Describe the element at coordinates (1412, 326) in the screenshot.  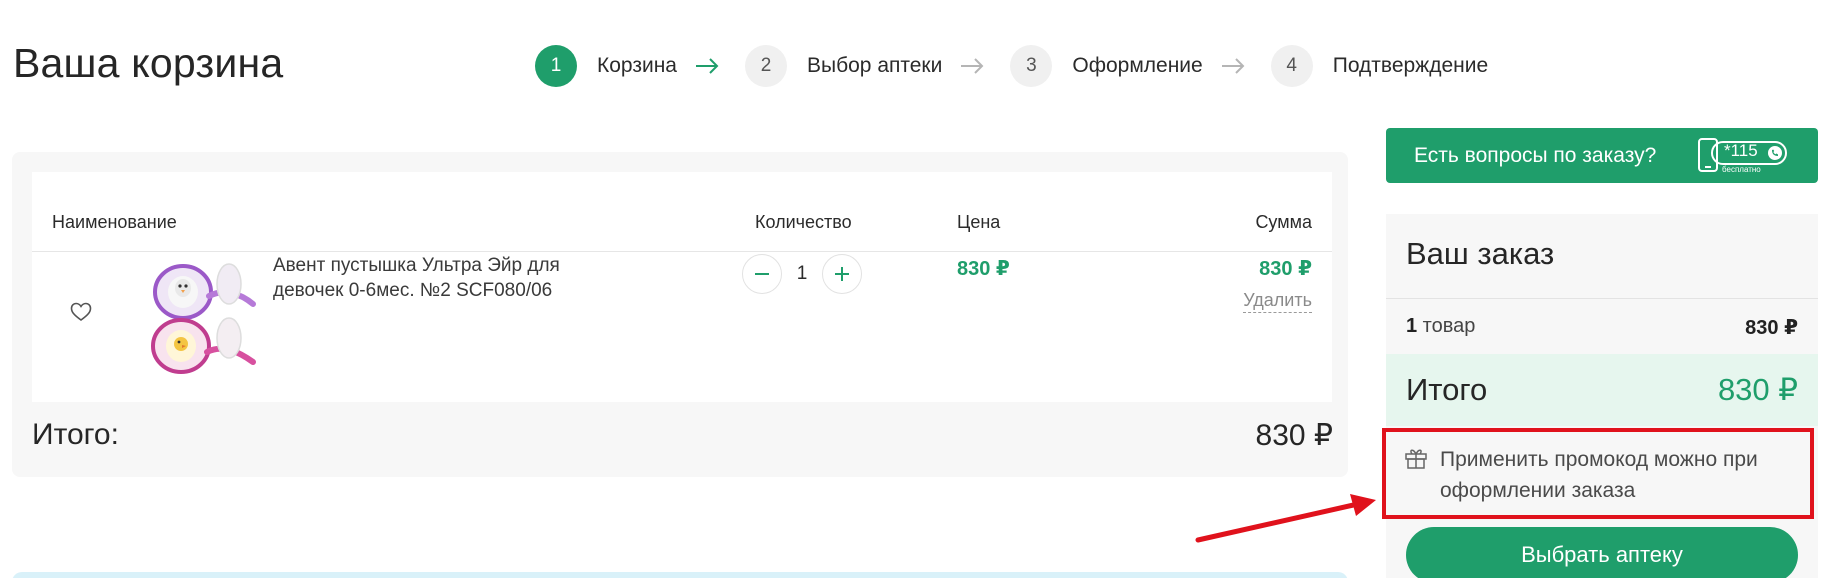
I see `items-count-number: 1` at that location.